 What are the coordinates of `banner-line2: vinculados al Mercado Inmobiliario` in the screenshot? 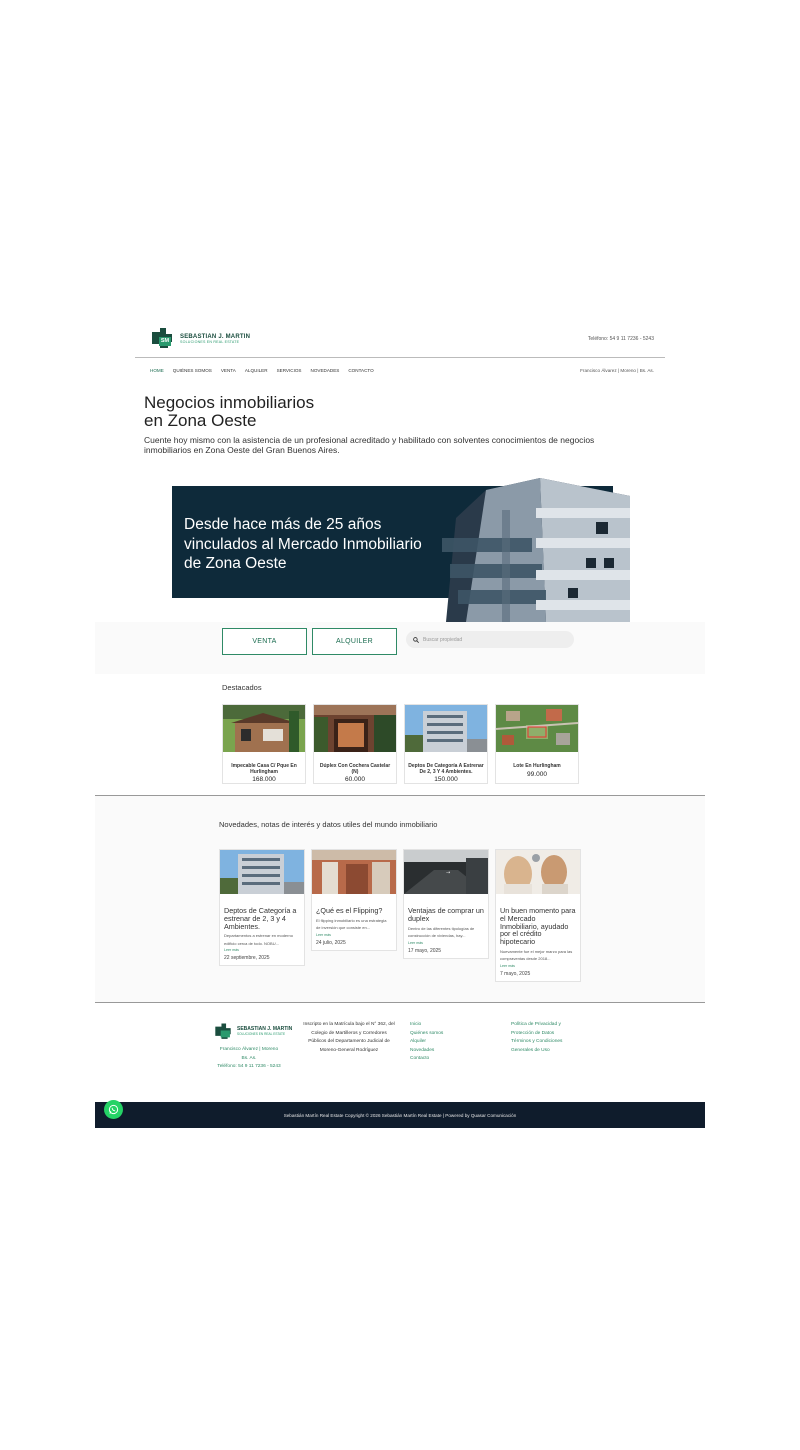 It's located at (303, 544).